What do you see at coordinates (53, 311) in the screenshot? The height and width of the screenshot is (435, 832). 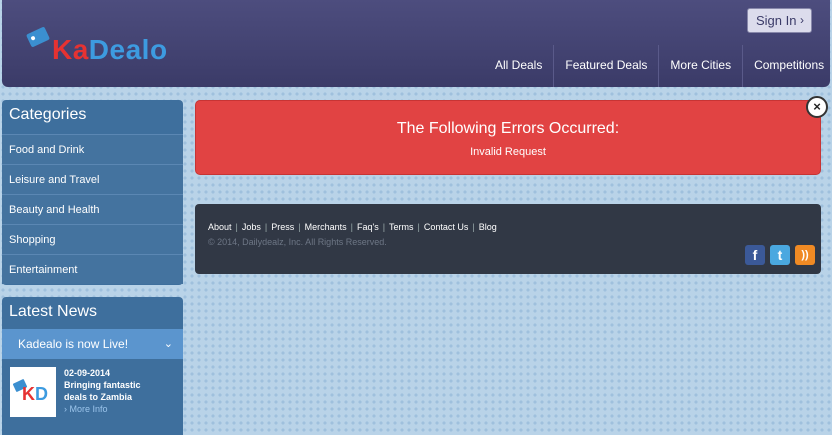 I see `latest-news-title: Latest News` at bounding box center [53, 311].